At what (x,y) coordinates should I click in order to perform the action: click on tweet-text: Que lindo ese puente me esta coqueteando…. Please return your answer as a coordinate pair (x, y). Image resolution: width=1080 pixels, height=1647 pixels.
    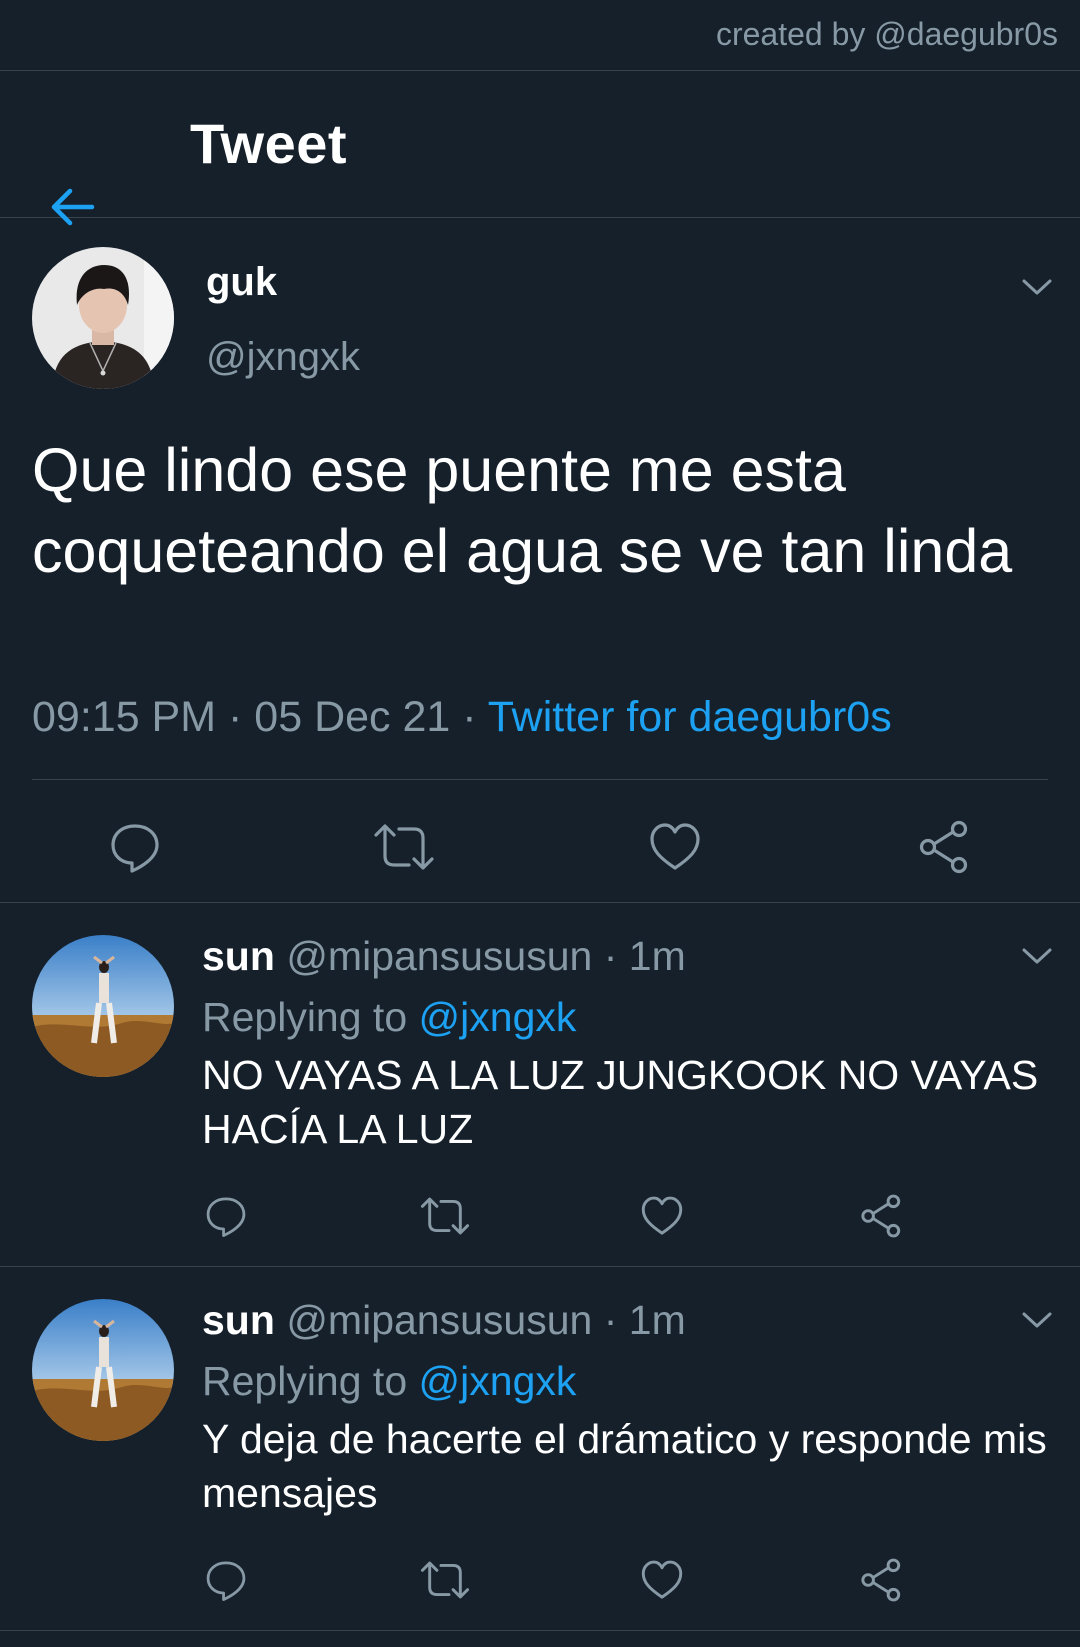
    Looking at the image, I should click on (522, 510).